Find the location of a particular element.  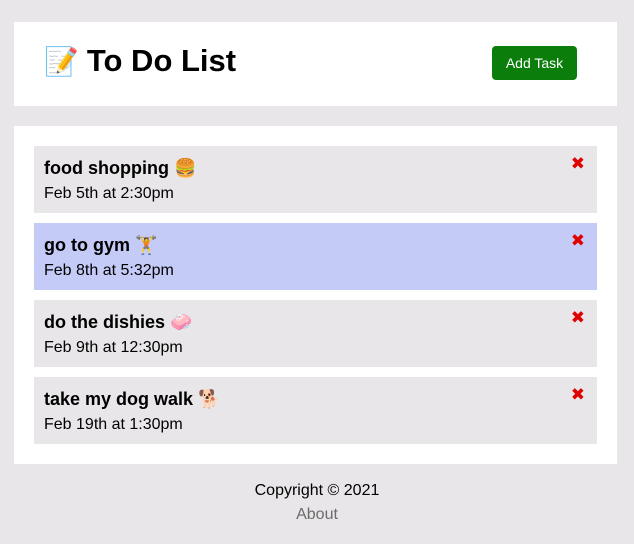

dog-icon: 🐕 is located at coordinates (209, 399).